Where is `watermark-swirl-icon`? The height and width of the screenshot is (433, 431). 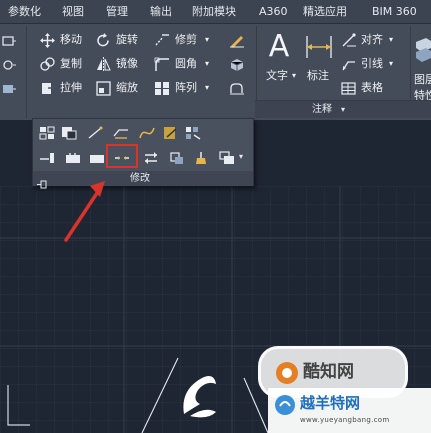 watermark-swirl-icon is located at coordinates (198, 396).